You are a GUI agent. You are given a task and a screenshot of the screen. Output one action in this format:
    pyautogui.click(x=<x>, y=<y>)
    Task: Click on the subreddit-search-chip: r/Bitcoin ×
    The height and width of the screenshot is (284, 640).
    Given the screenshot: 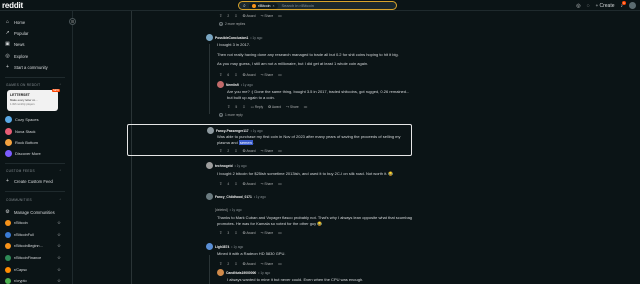 What is the action you would take?
    pyautogui.click(x=263, y=5)
    